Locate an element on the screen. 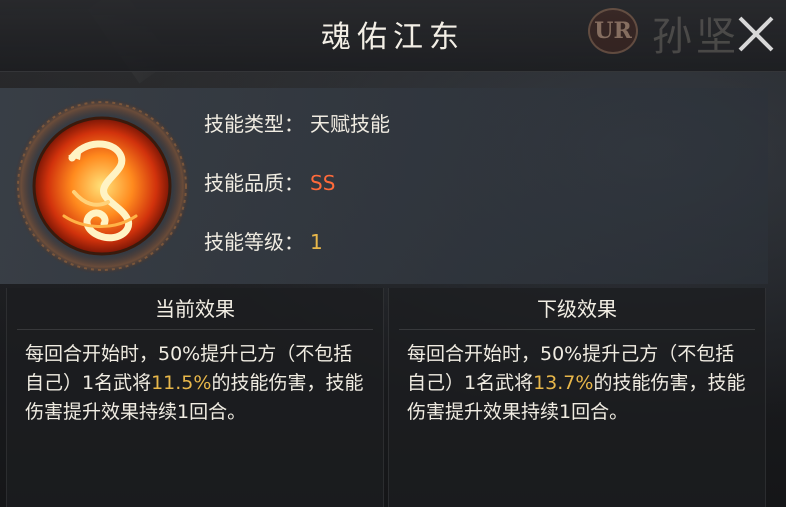  skill-type-row: 技能类型： 天赋技能 is located at coordinates (297, 122).